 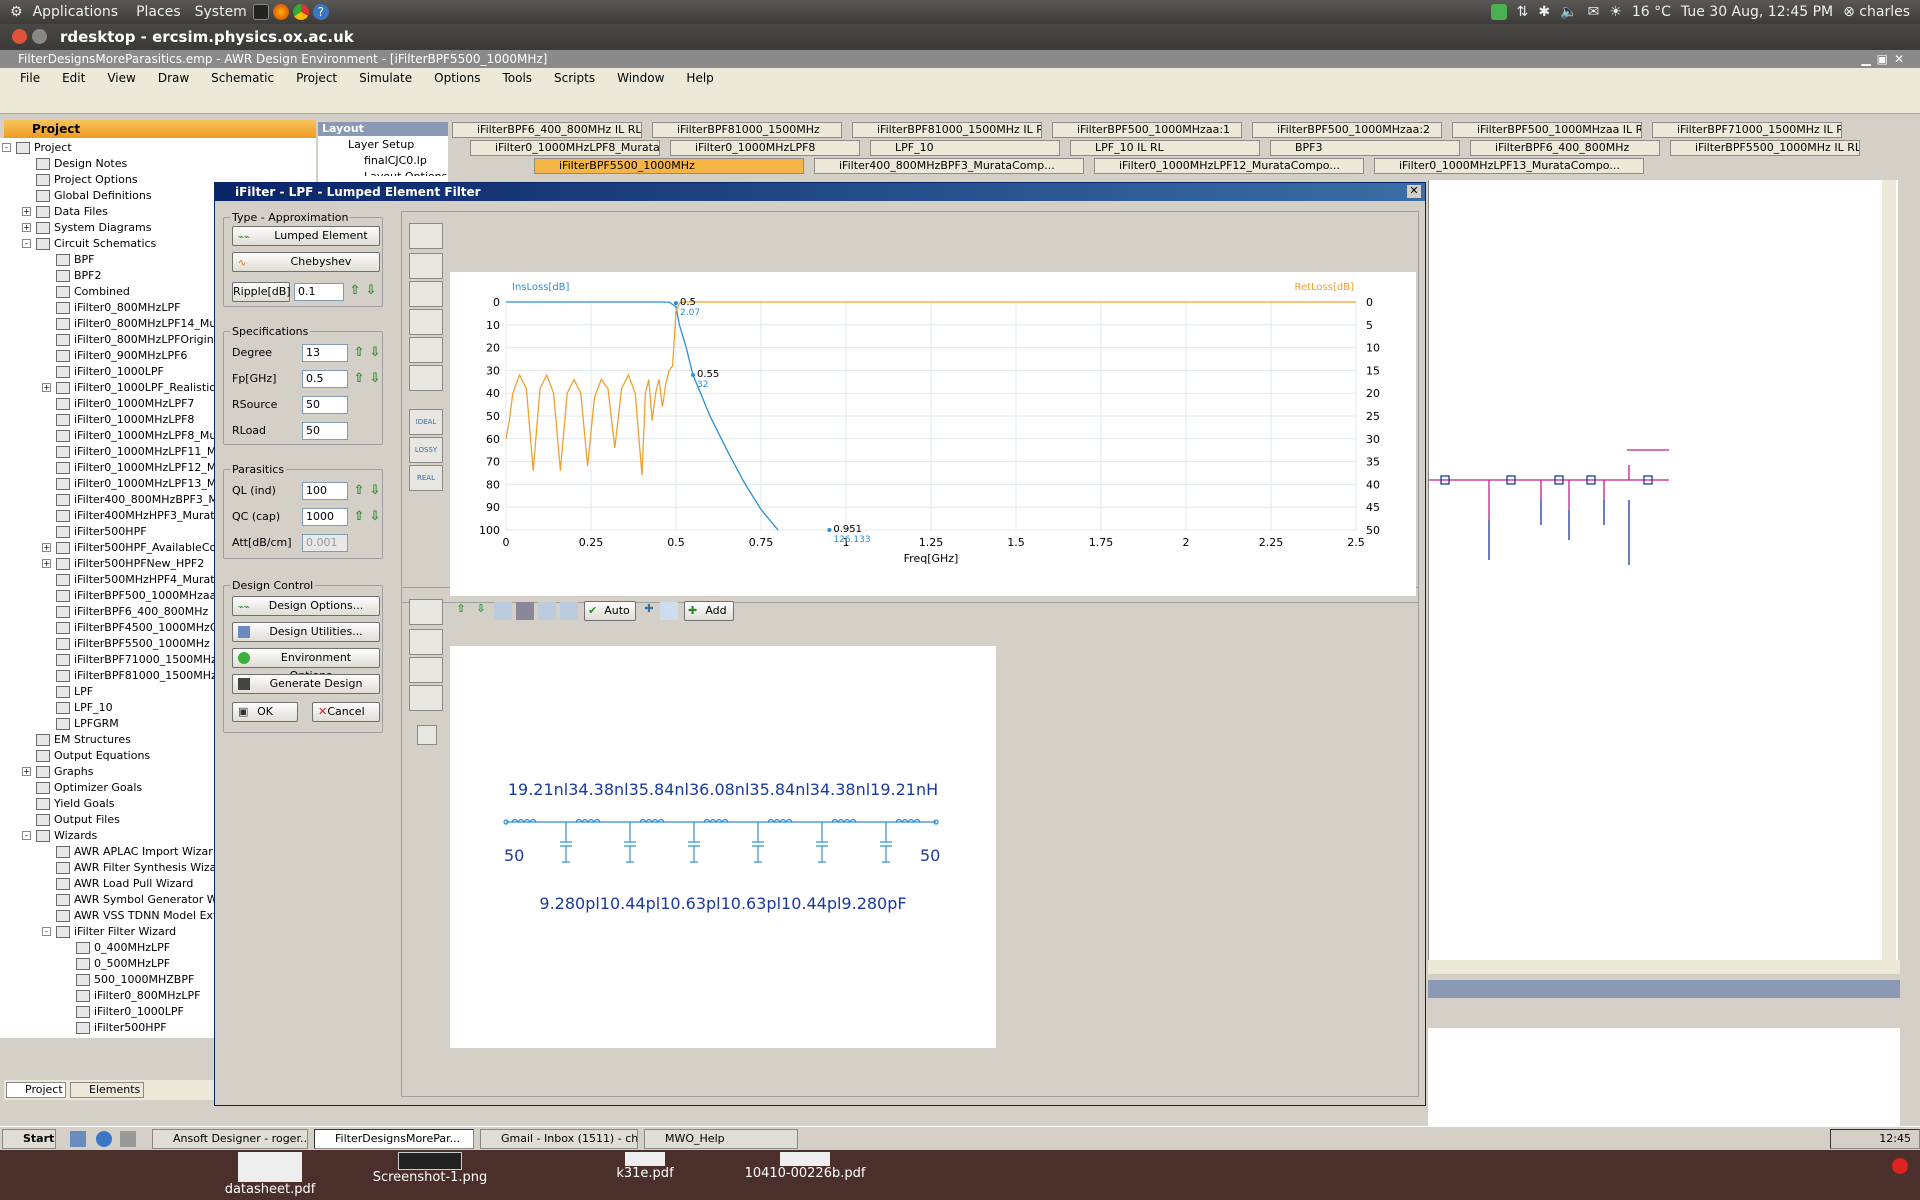 I want to click on bluetooth-icon: ✱, so click(x=1544, y=12).